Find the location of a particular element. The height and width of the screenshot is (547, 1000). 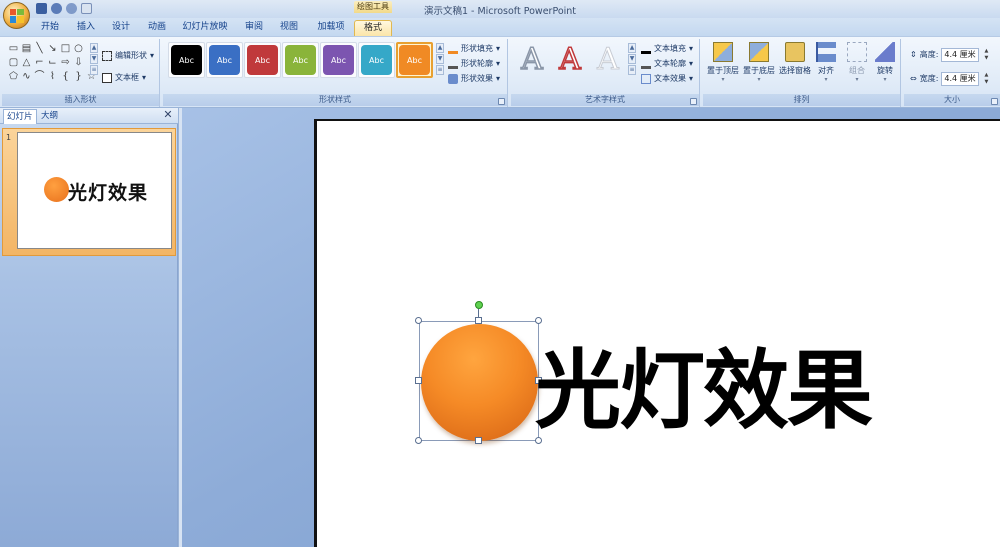

rotate-button: 旋转 ▾ is located at coordinates (885, 62).